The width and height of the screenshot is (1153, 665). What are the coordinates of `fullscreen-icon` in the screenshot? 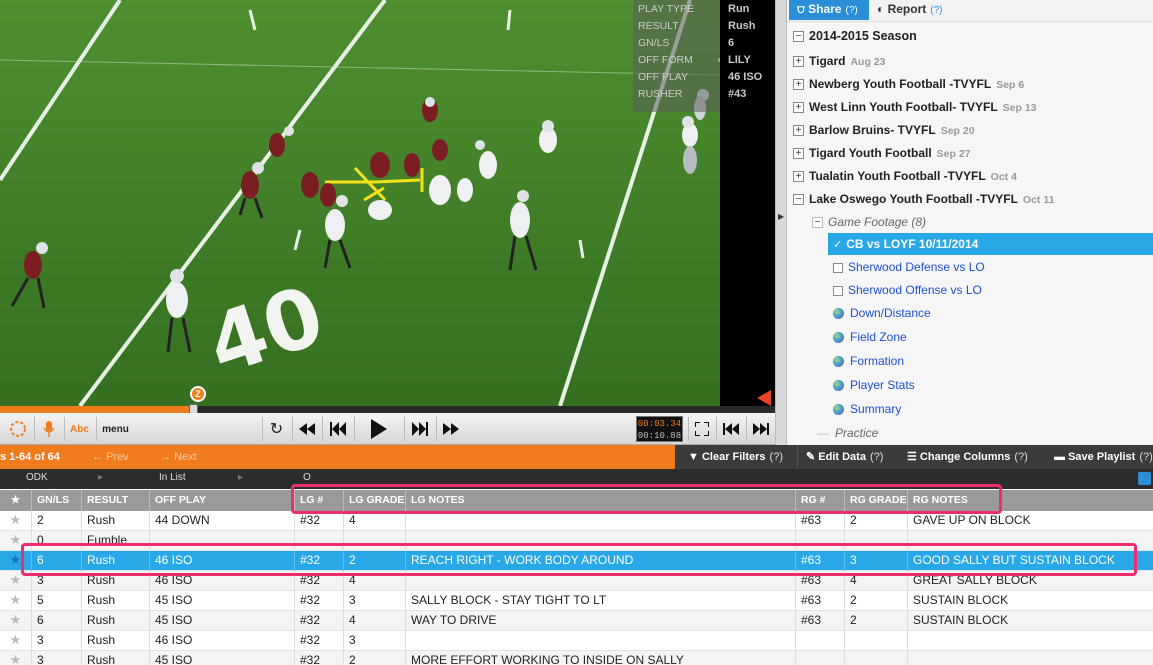 It's located at (701, 429).